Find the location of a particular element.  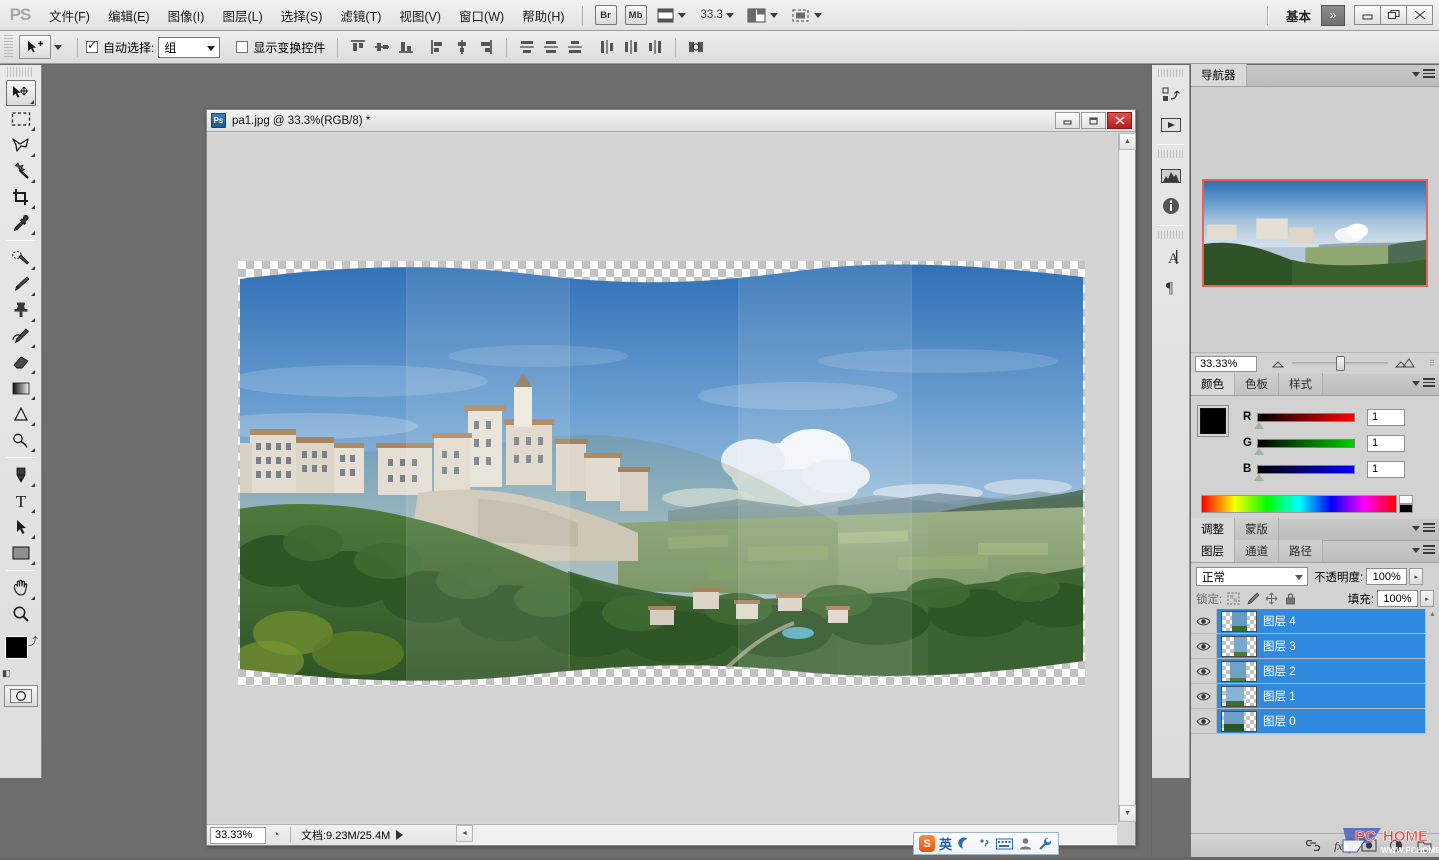

app-close-button is located at coordinates (1419, 15).